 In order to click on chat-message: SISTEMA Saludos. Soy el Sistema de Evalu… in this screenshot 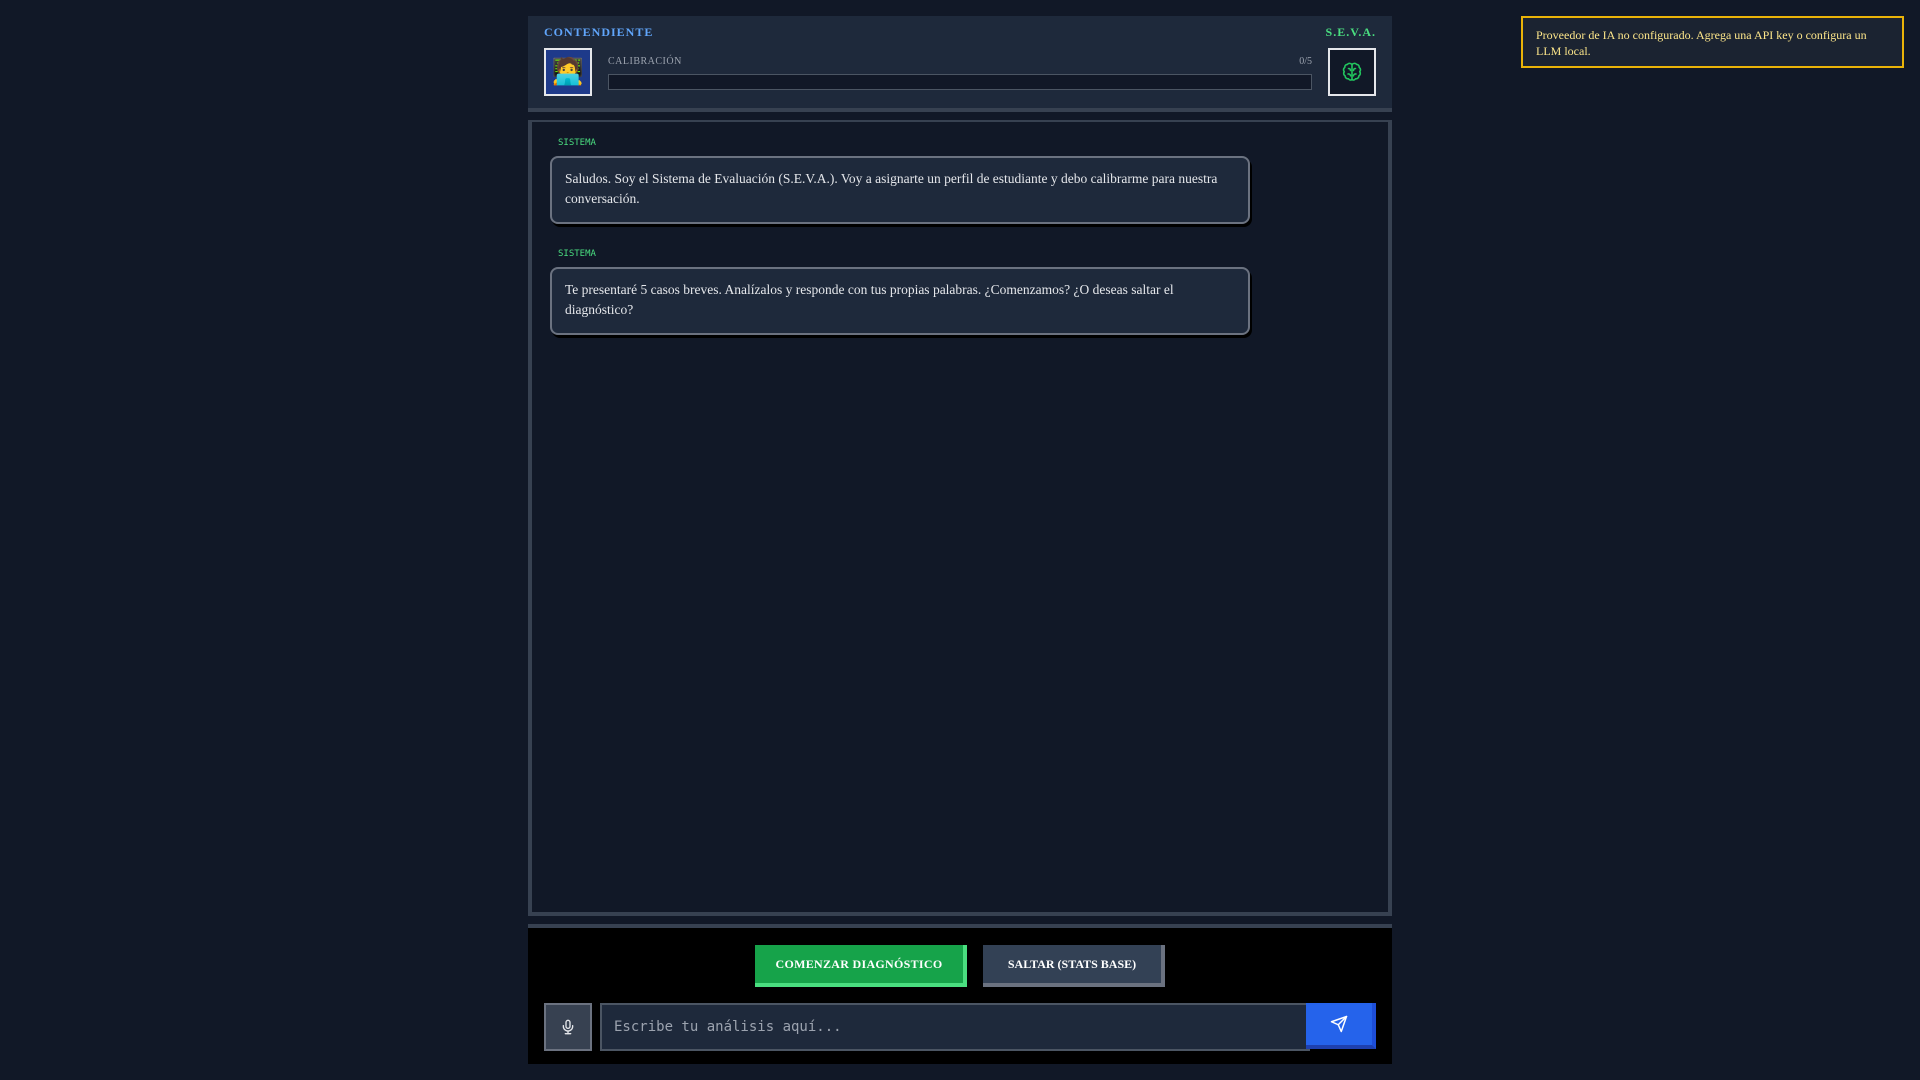, I will do `click(900, 180)`.